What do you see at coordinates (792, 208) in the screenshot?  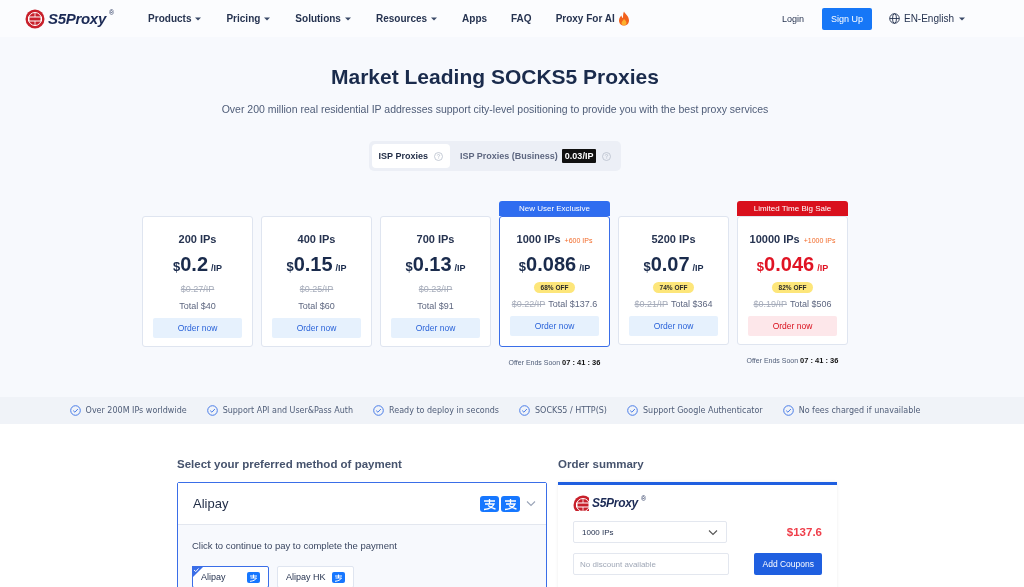 I see `plan-ribbon: Limited Time Big Sale` at bounding box center [792, 208].